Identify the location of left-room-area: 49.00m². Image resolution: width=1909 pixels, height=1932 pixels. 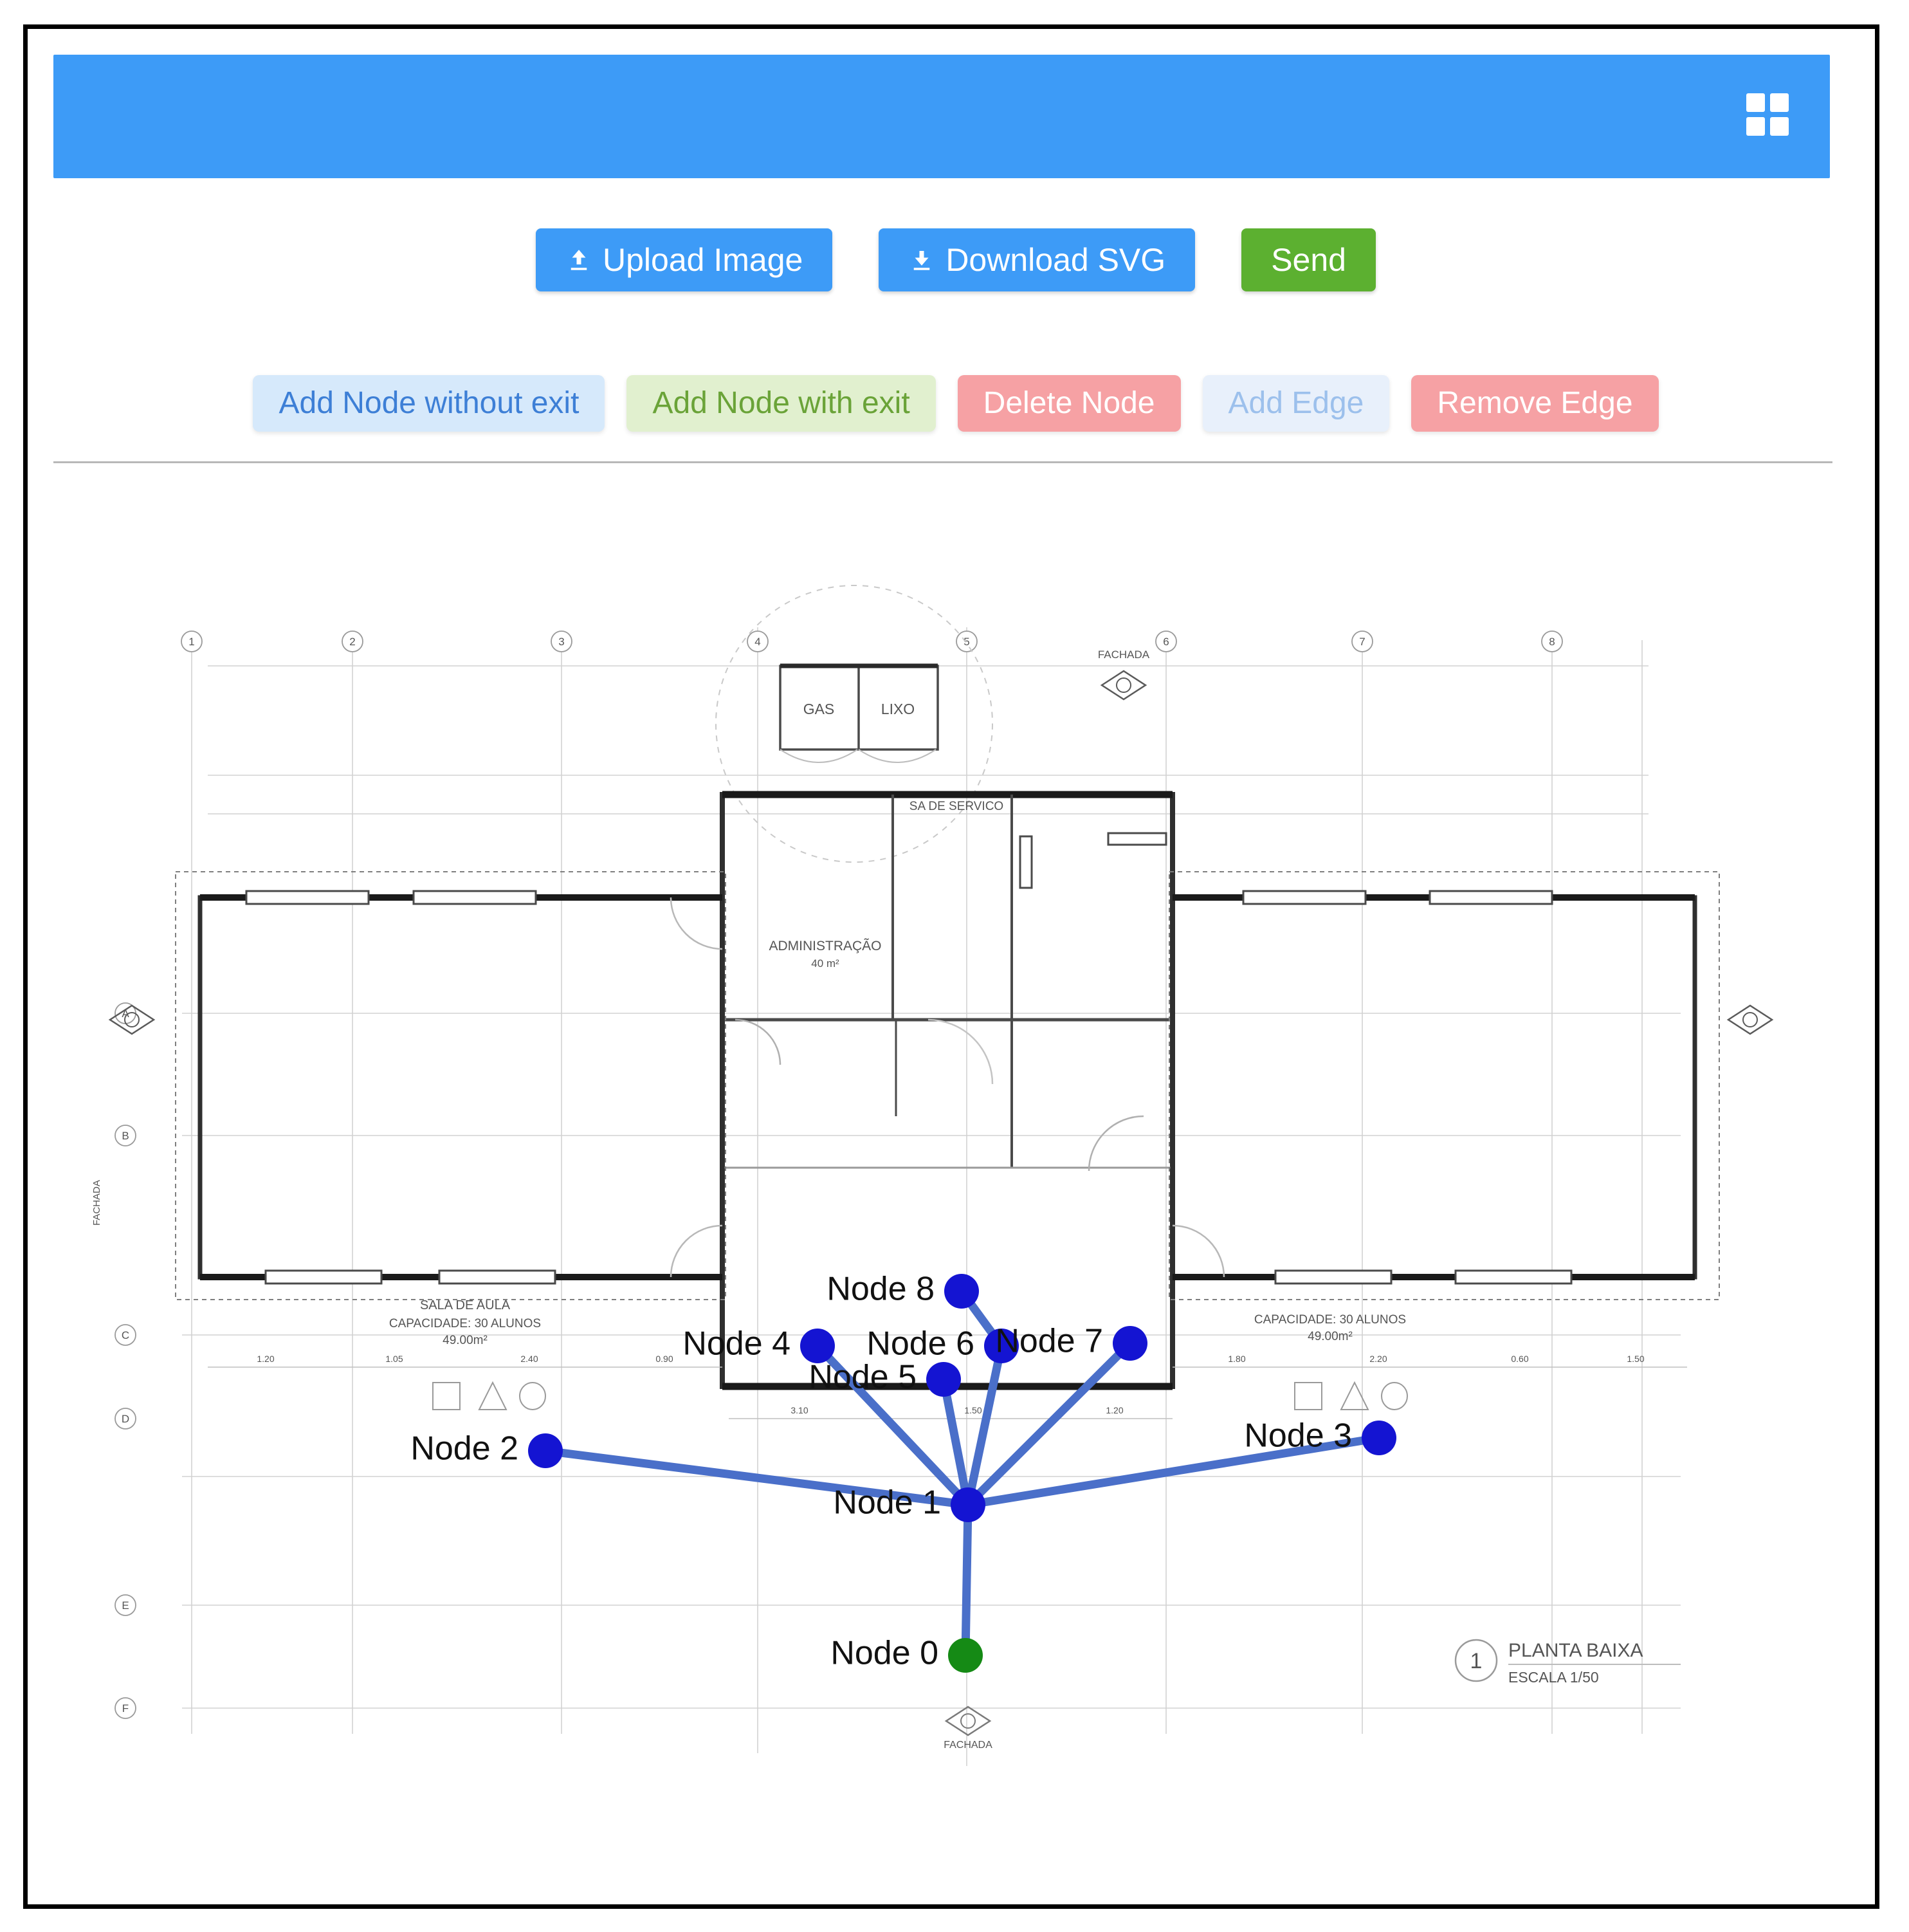
(465, 1340).